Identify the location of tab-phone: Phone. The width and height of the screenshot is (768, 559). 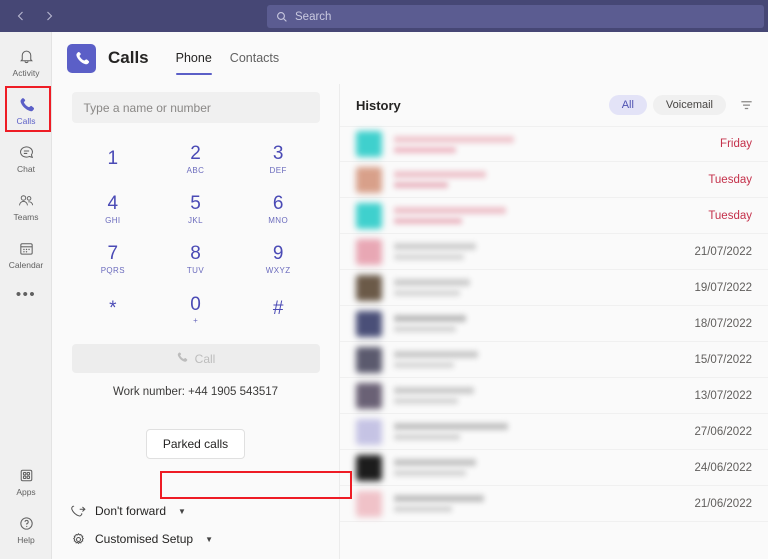
(194, 58).